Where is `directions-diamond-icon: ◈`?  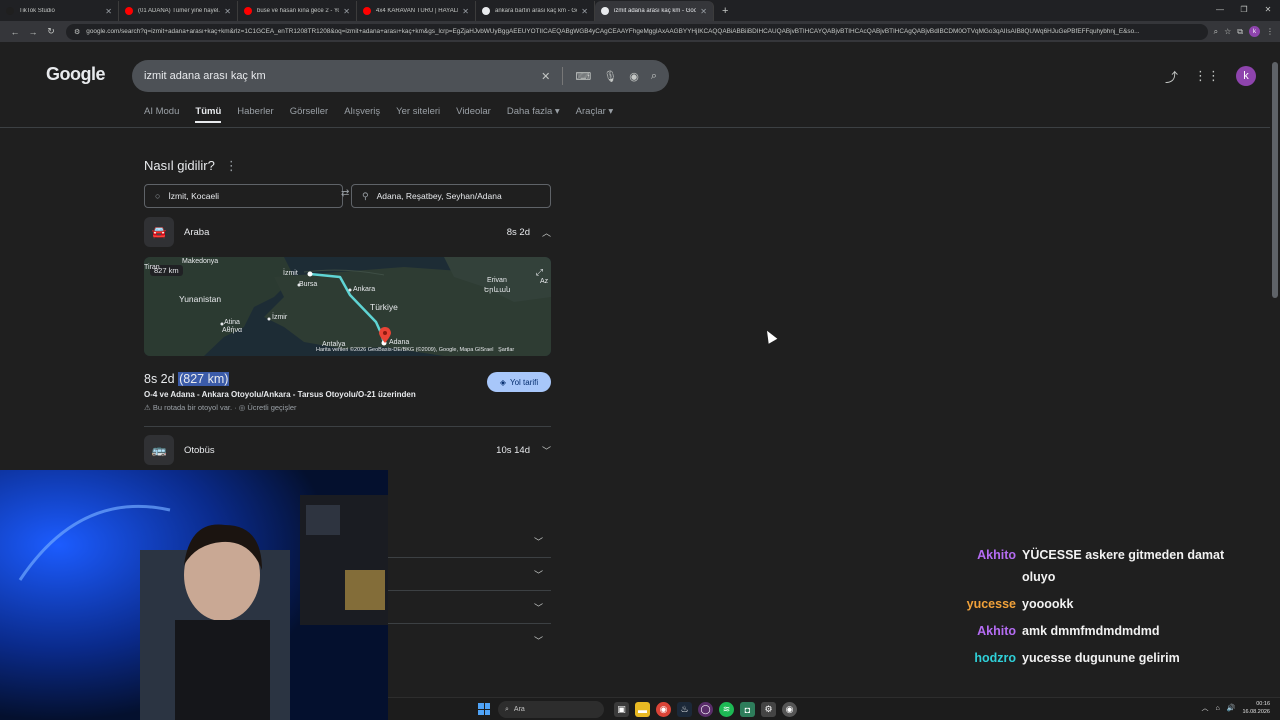
directions-diamond-icon: ◈ is located at coordinates (502, 382).